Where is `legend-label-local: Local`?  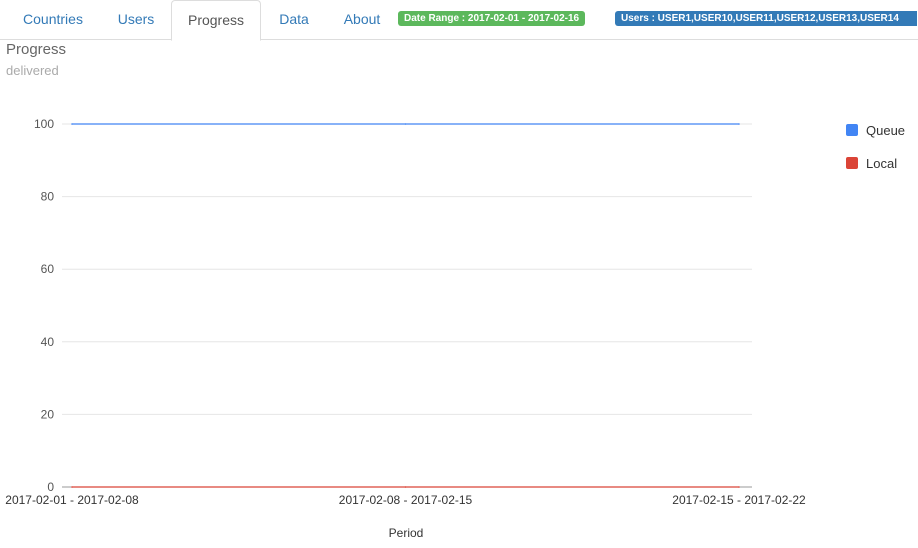 legend-label-local: Local is located at coordinates (882, 163).